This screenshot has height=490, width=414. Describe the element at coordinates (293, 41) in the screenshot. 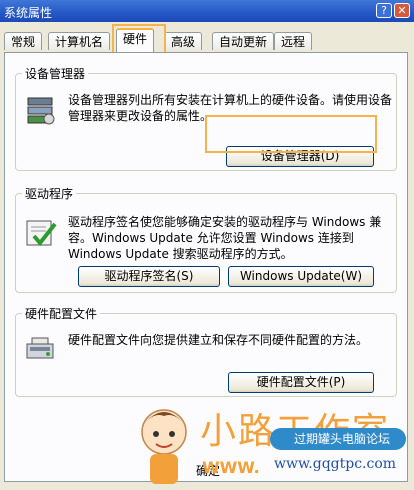

I see `tab-remote: 远程` at that location.